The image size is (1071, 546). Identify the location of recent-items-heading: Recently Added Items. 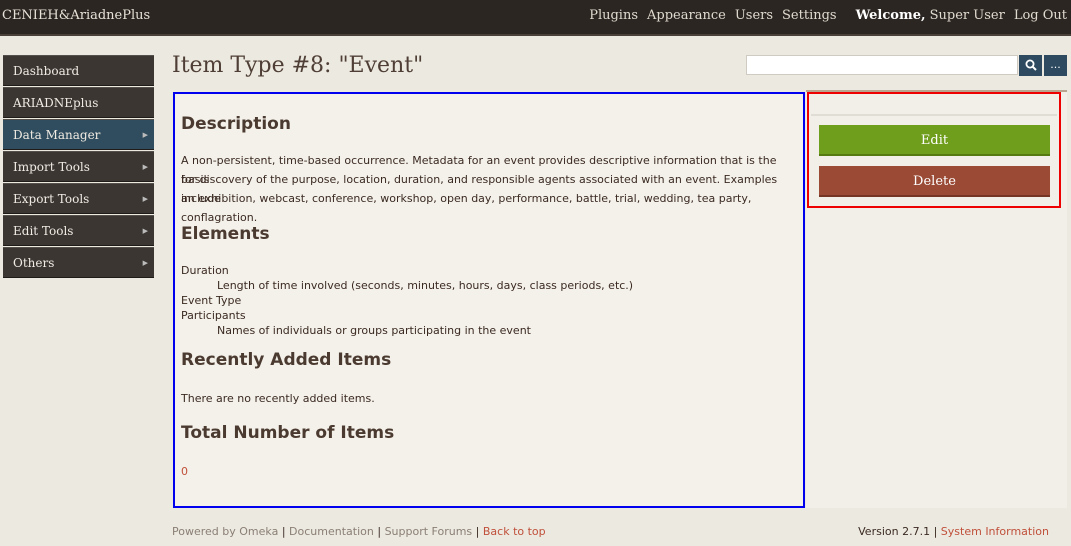
(286, 360).